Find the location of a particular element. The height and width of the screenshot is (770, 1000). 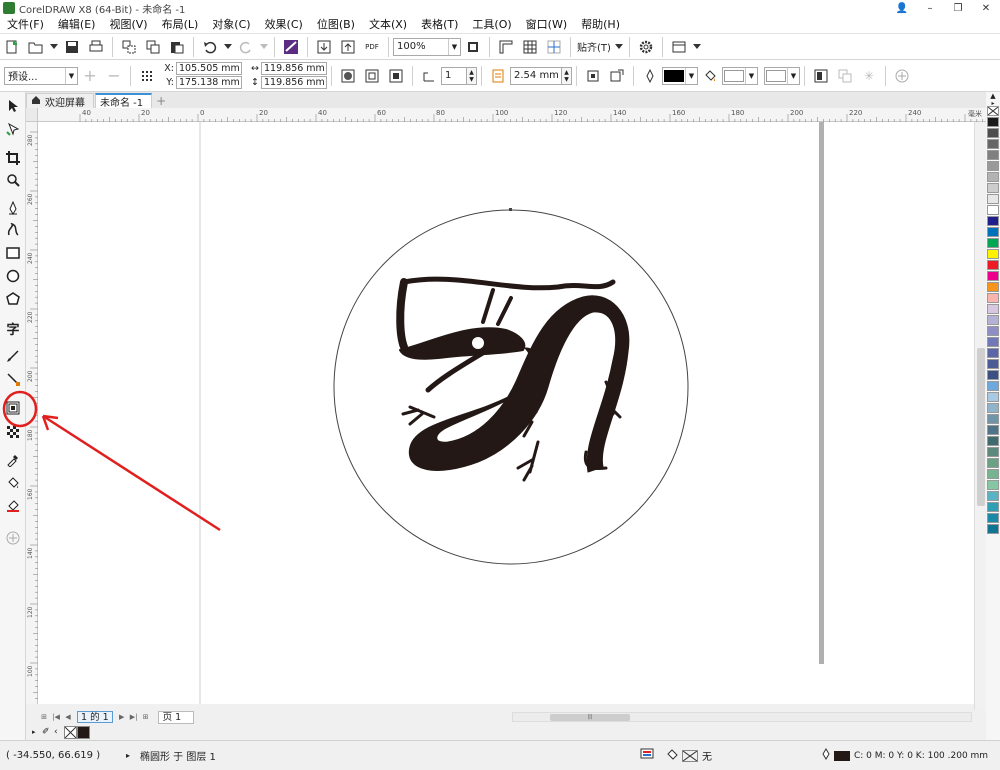

remove-preset-icon: − is located at coordinates (114, 76).